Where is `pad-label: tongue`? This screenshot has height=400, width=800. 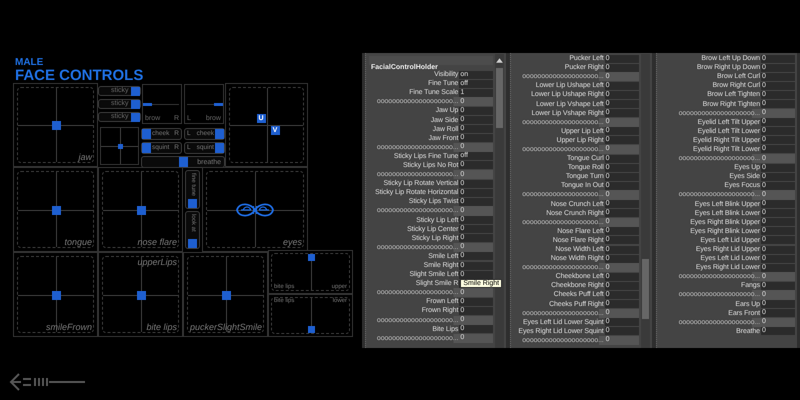 pad-label: tongue is located at coordinates (78, 242).